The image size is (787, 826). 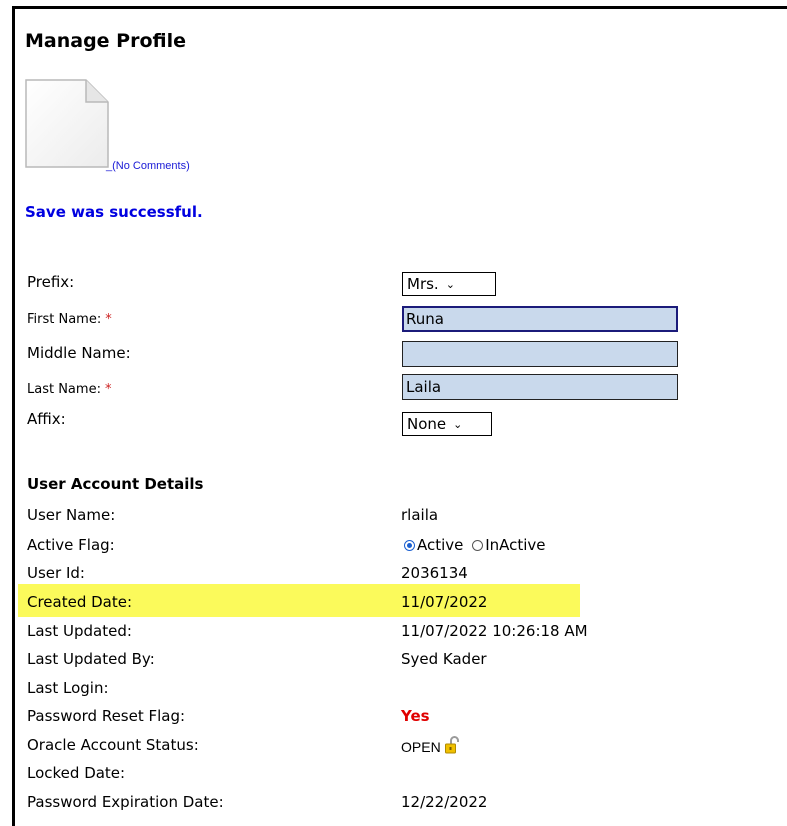 I want to click on radio-checked-icon, so click(x=409, y=545).